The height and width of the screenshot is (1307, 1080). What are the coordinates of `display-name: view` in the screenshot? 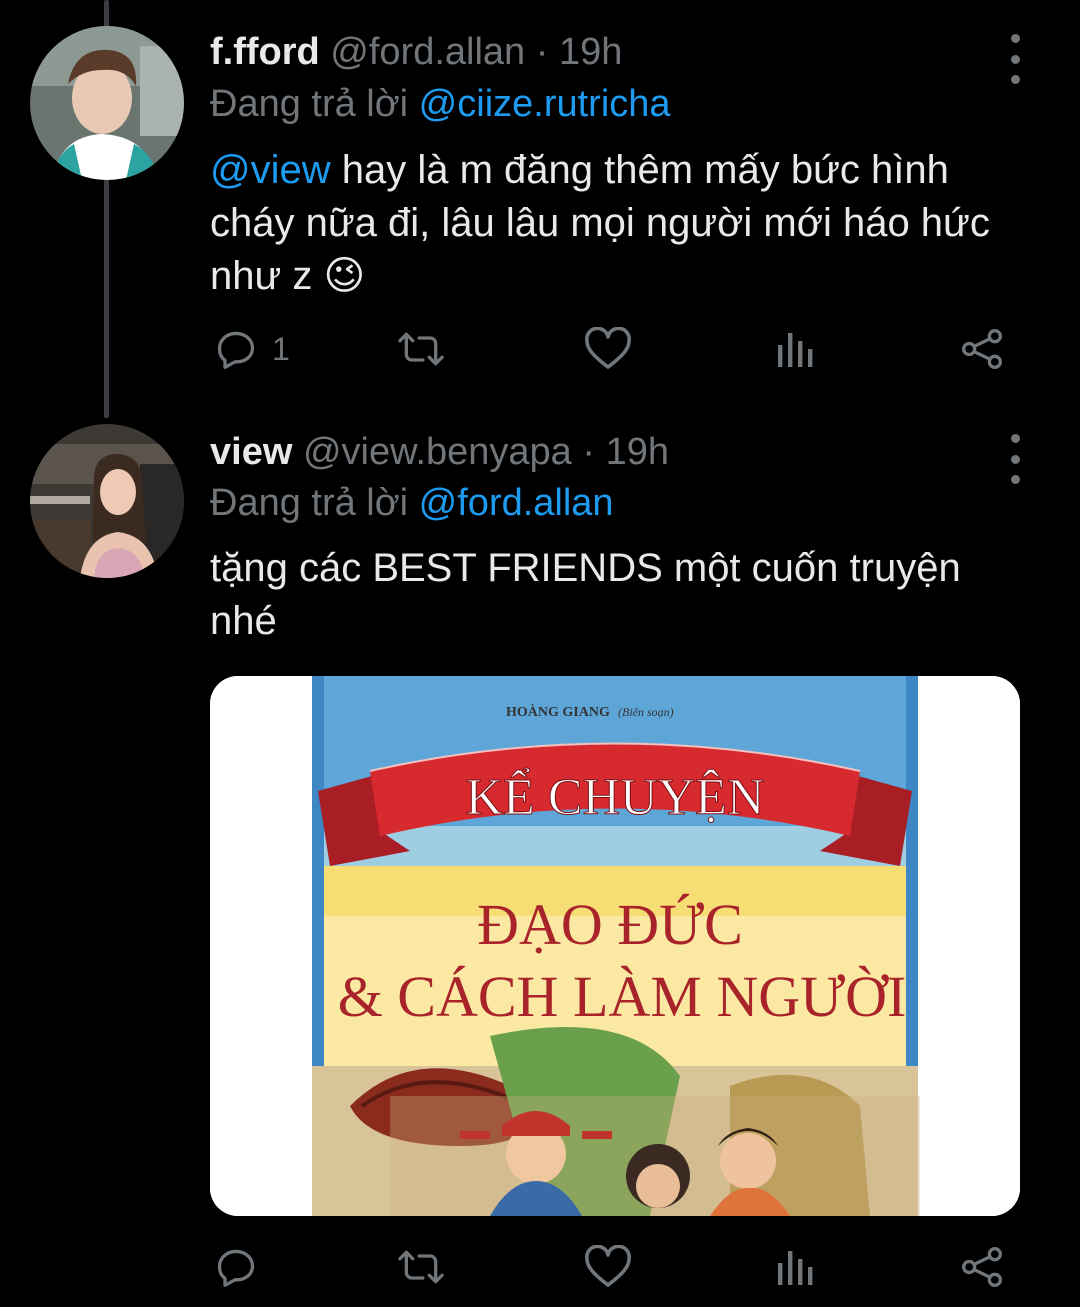 It's located at (251, 452).